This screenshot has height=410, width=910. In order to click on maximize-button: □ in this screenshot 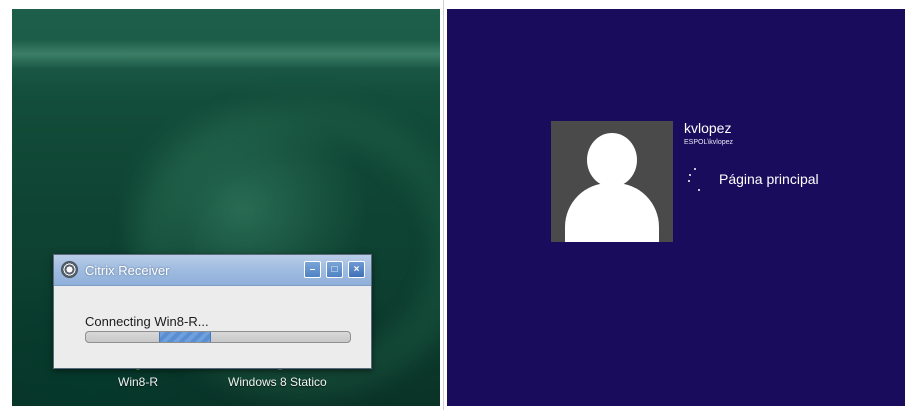, I will do `click(334, 269)`.